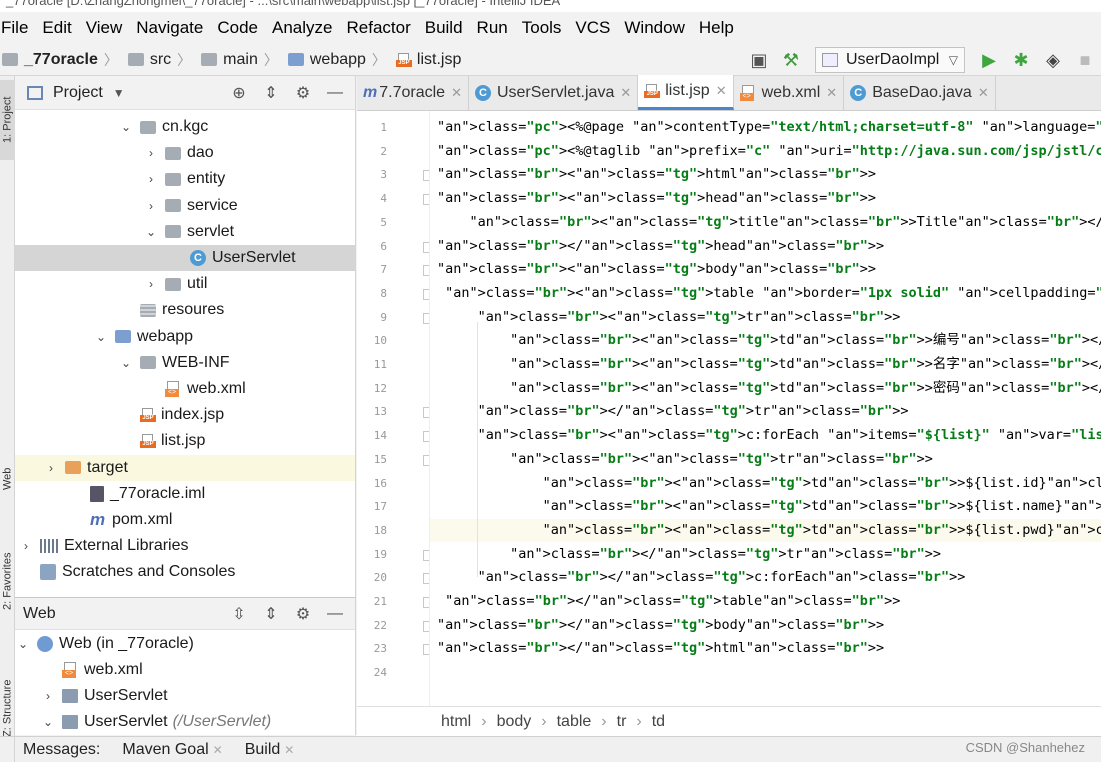 The height and width of the screenshot is (762, 1101). Describe the element at coordinates (444, 28) in the screenshot. I see `menu-build: Build` at that location.